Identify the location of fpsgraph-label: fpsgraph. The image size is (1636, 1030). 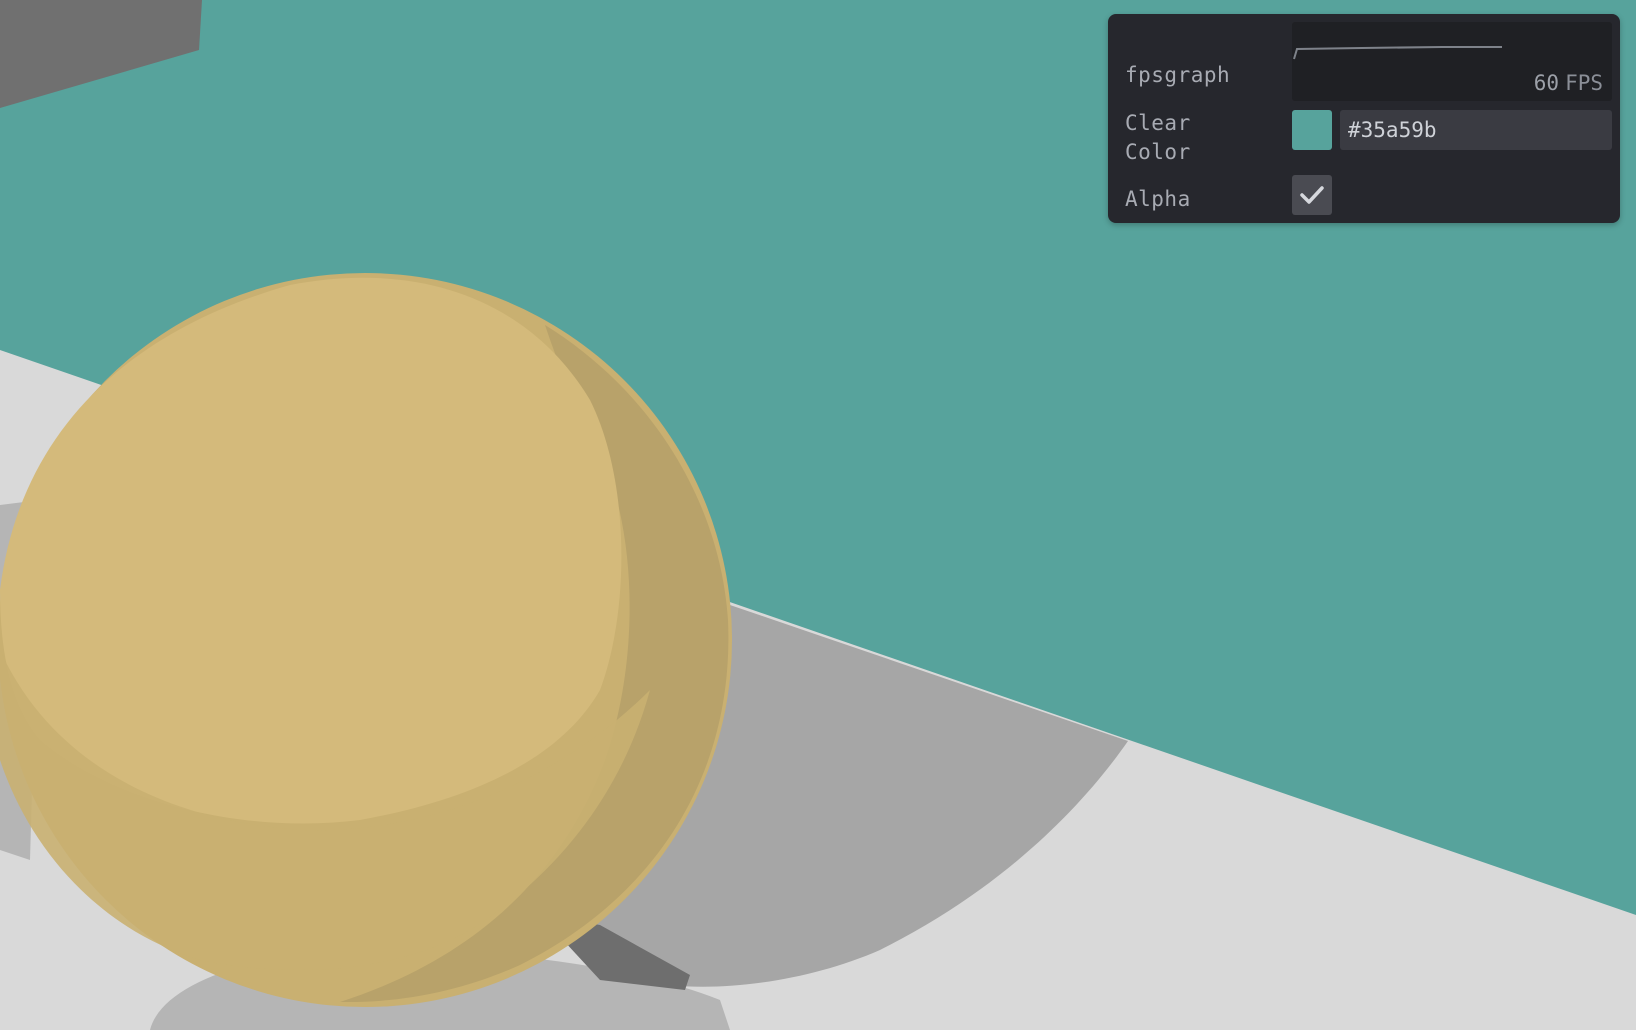
(1178, 75).